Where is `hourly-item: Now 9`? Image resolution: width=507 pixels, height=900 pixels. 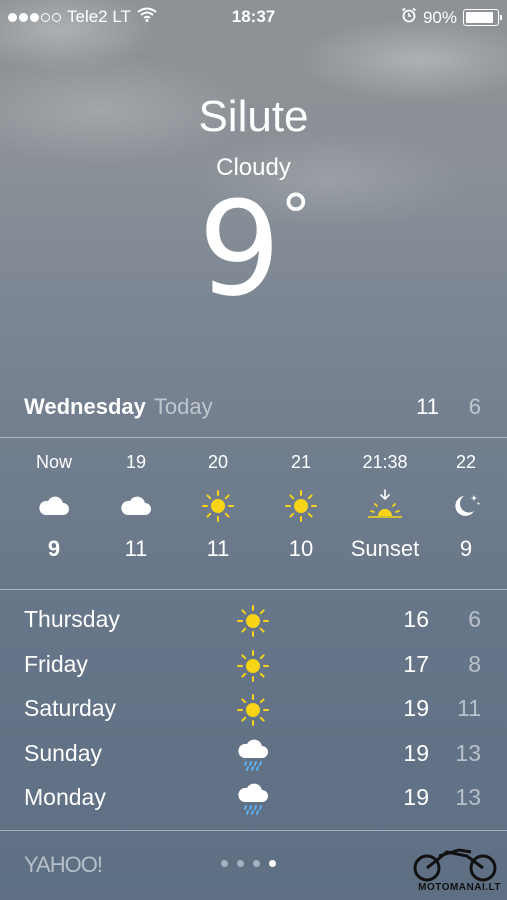
hourly-item: Now 9 is located at coordinates (54, 507).